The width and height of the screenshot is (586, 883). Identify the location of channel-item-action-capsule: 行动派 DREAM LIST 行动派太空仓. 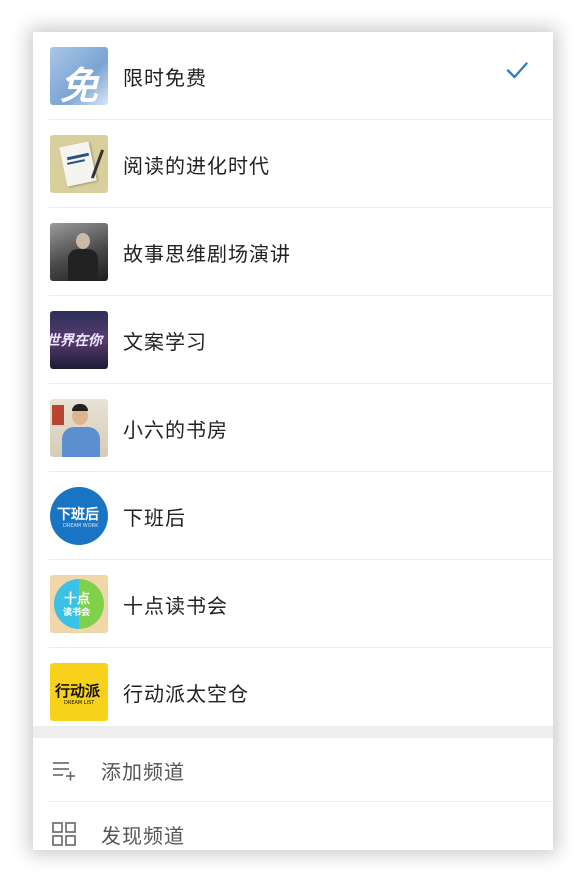
(293, 692).